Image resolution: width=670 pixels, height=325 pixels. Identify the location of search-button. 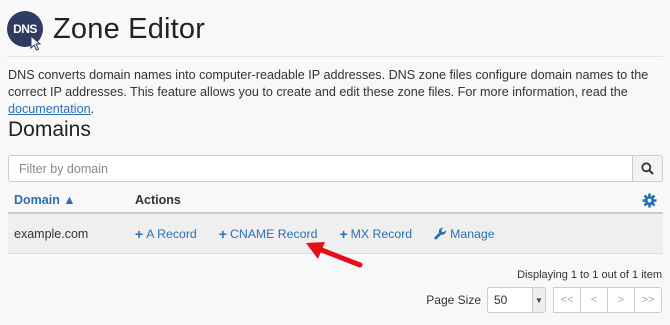
(647, 168).